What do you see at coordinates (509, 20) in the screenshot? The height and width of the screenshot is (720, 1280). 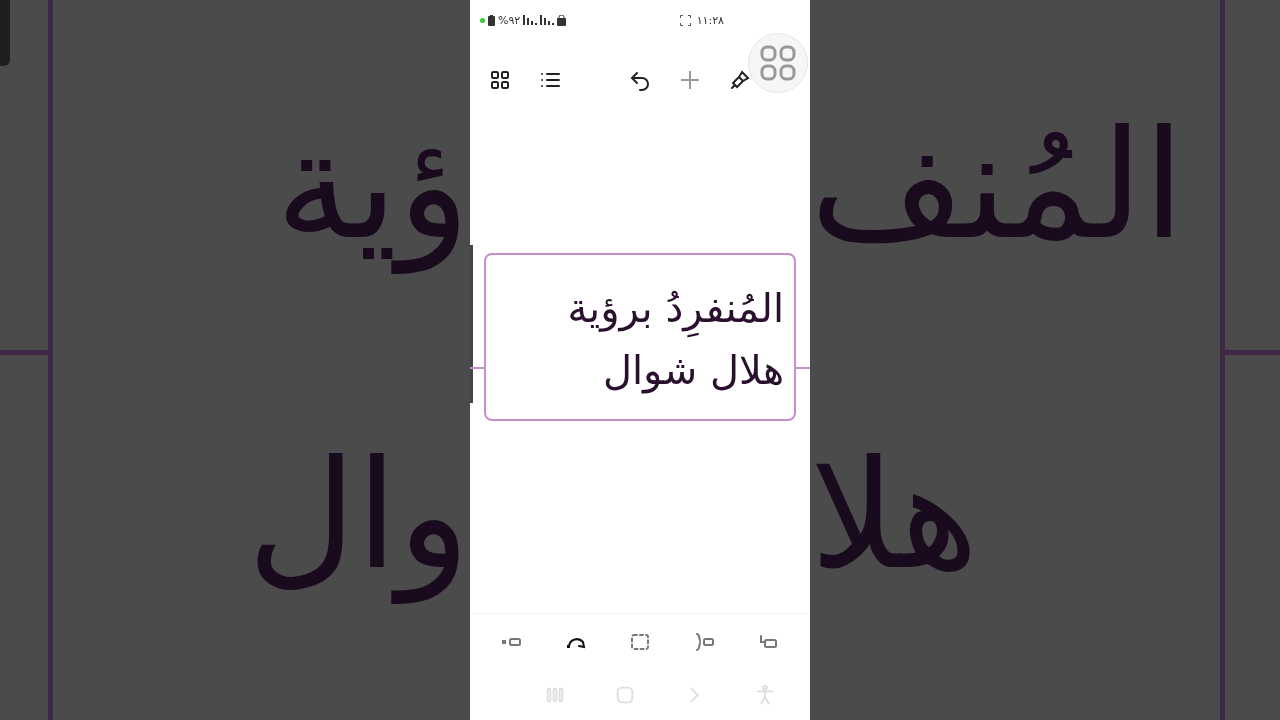 I see `battery-percent: %٩٢` at bounding box center [509, 20].